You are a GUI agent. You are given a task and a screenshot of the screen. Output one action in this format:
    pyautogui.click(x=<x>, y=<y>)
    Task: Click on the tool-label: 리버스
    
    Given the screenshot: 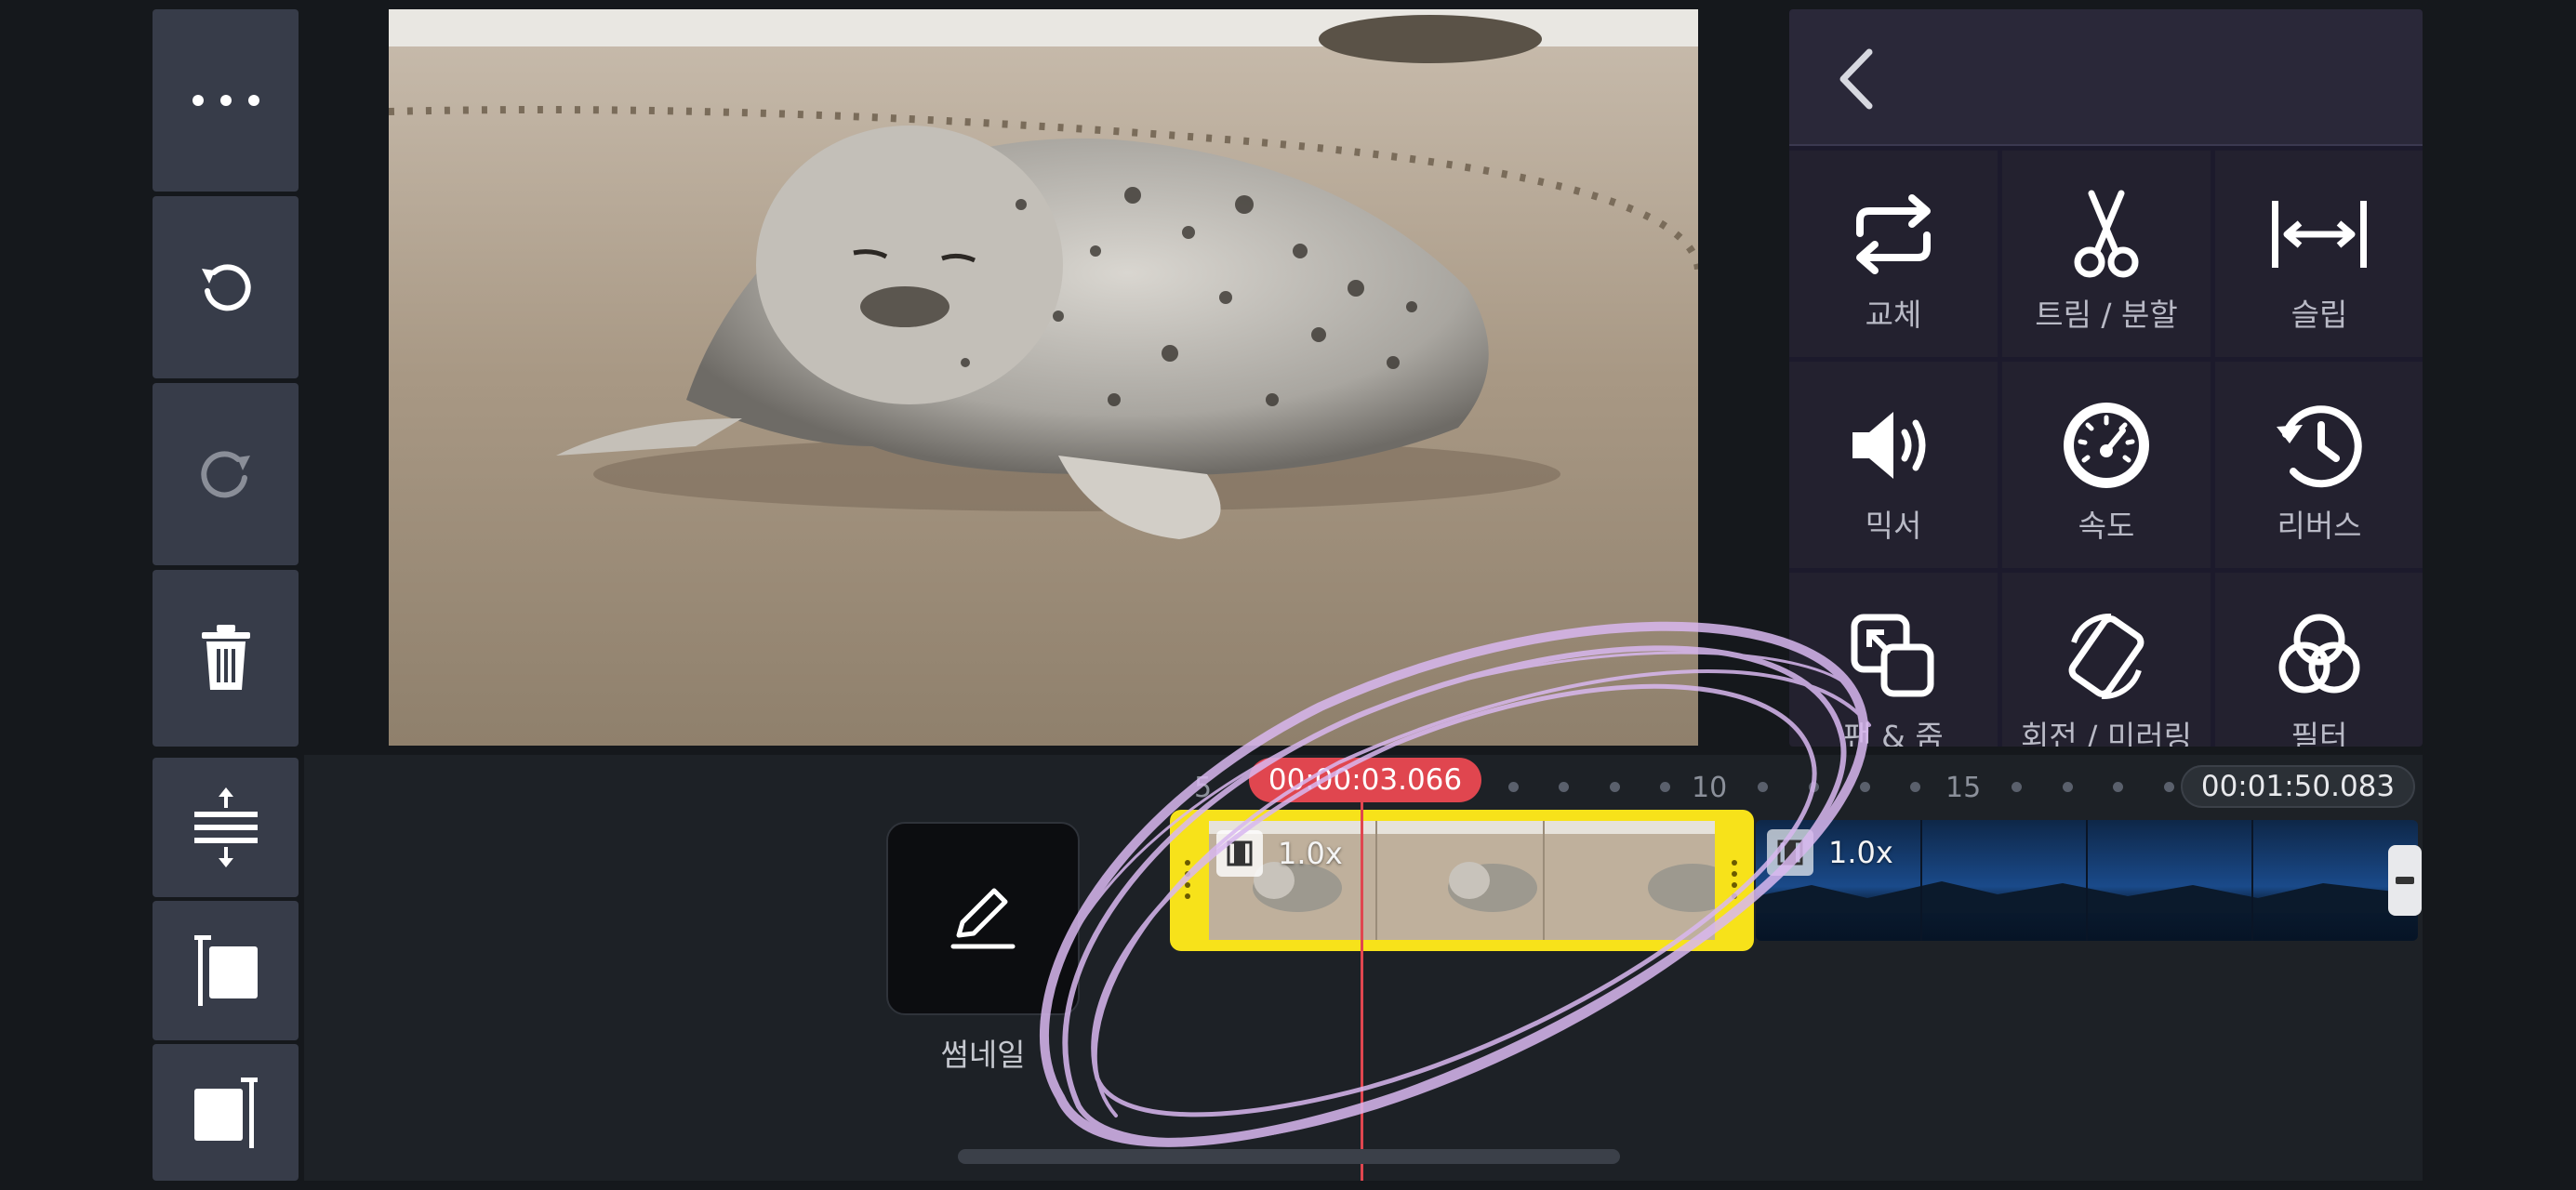 What is the action you would take?
    pyautogui.click(x=2319, y=526)
    